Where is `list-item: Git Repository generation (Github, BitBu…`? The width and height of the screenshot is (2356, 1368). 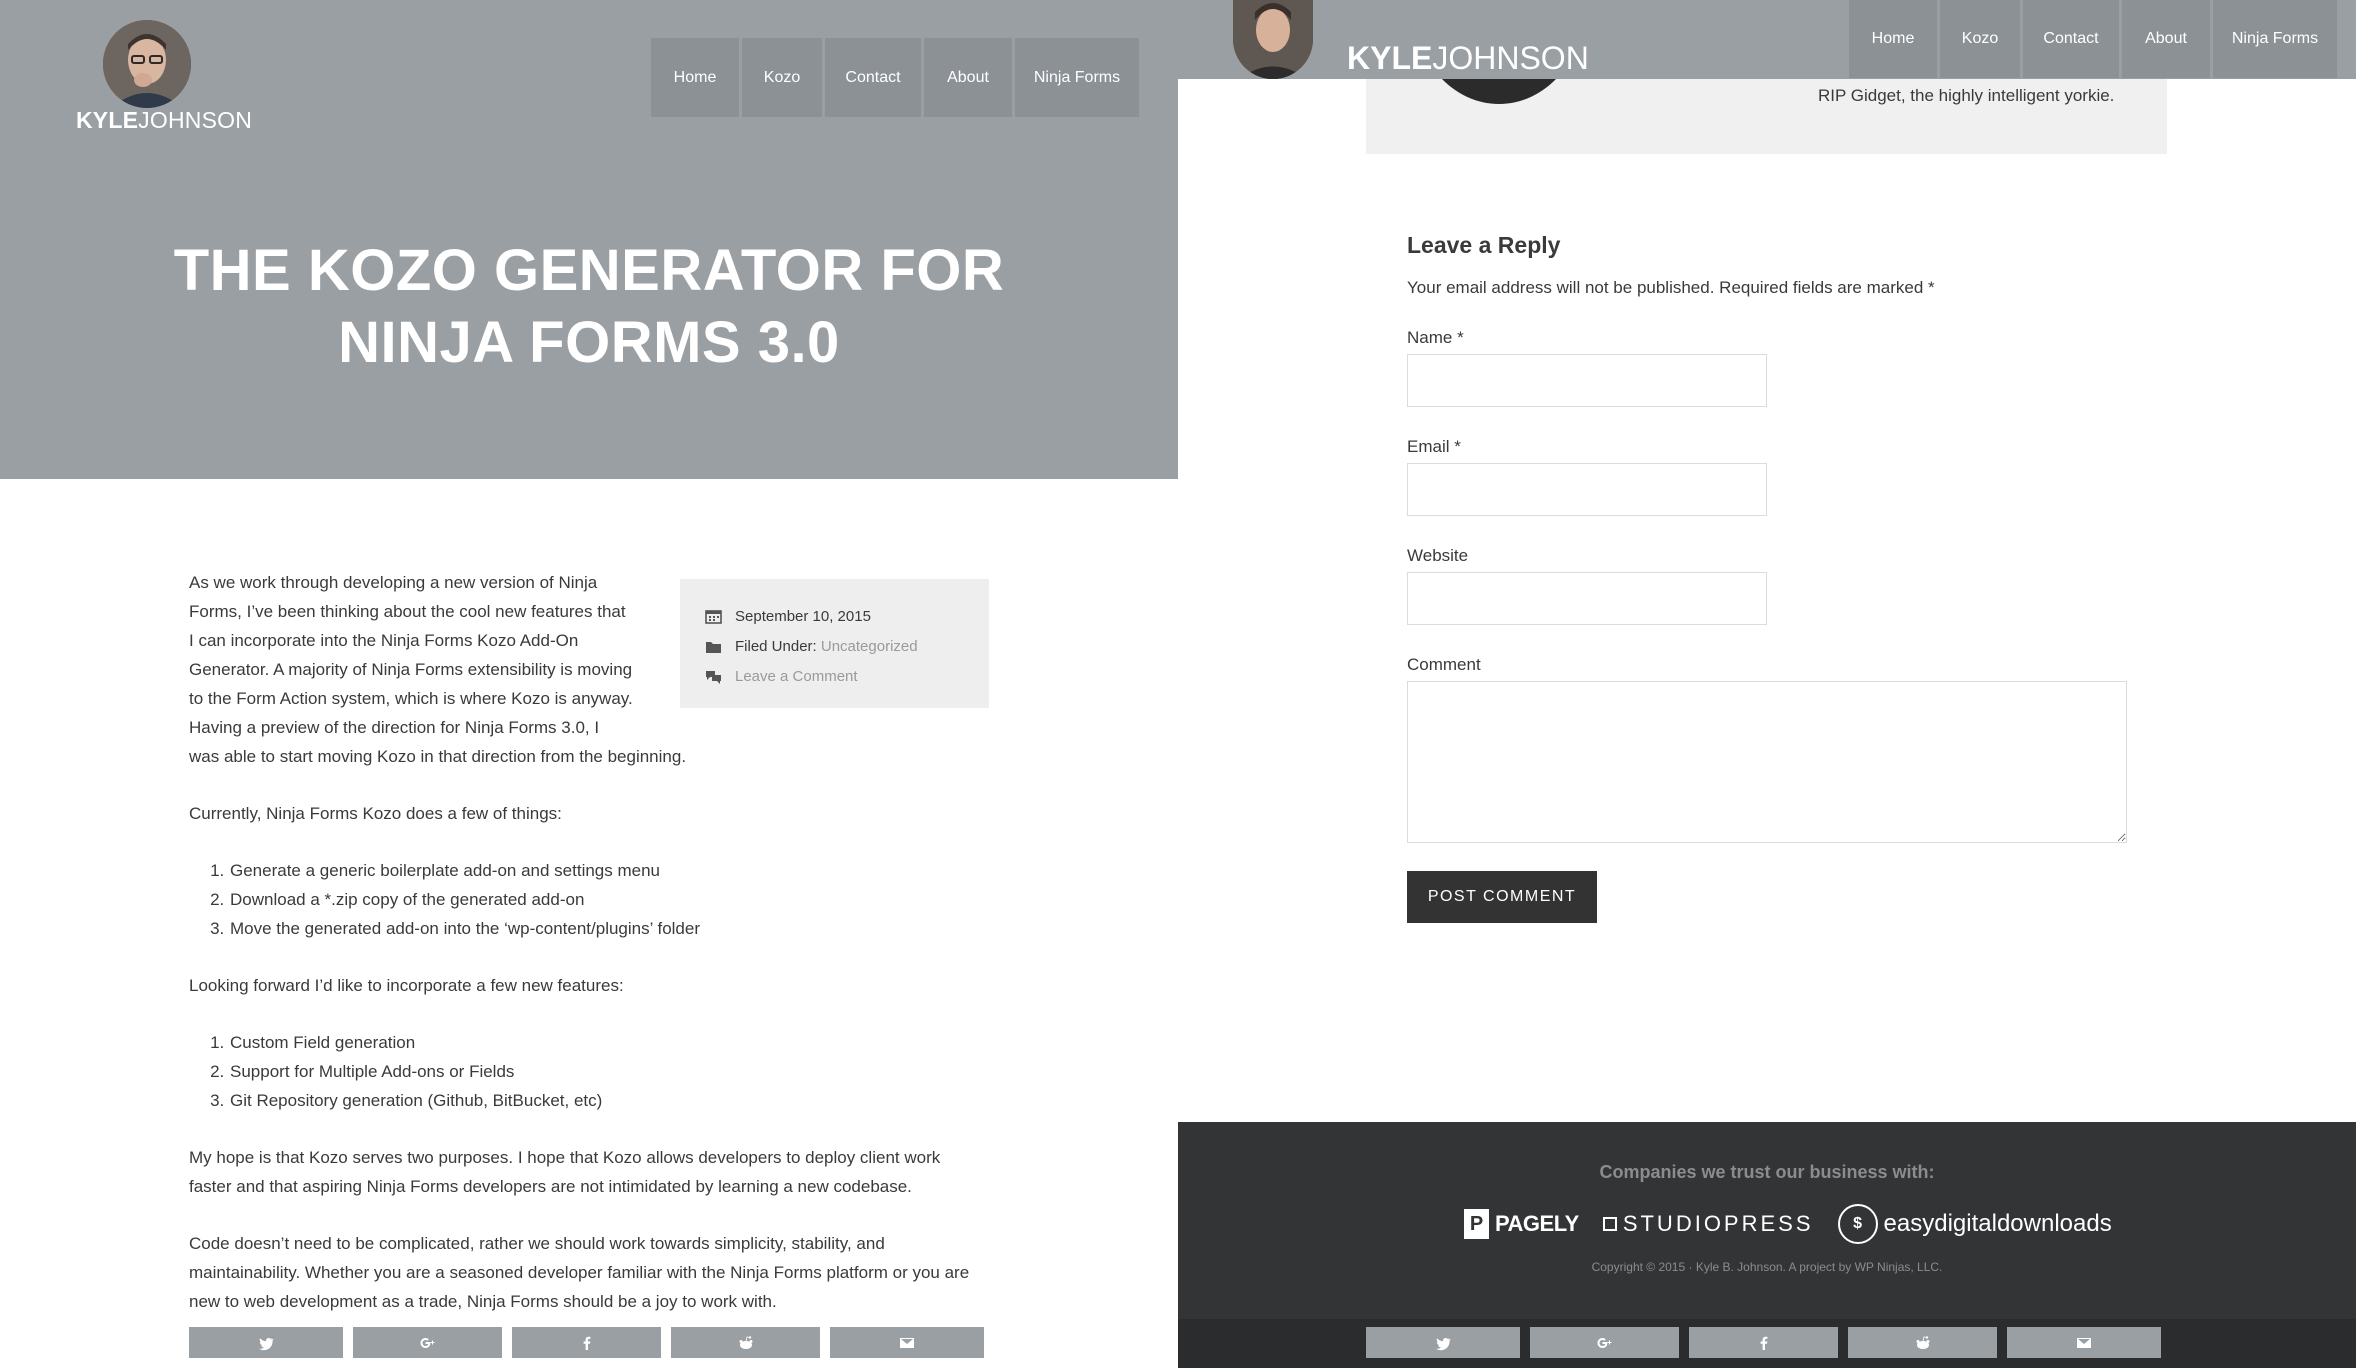 list-item: Git Repository generation (Github, BitBu… is located at coordinates (607, 1100).